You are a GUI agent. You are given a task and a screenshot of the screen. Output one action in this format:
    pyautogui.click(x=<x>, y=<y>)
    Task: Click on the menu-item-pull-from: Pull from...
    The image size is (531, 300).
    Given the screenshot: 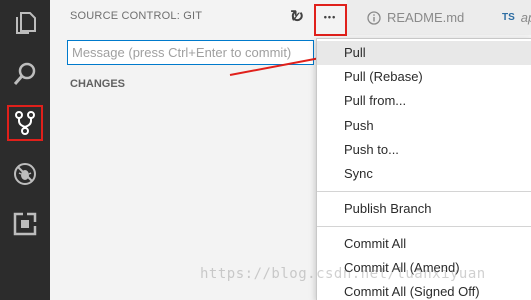 What is the action you would take?
    pyautogui.click(x=424, y=101)
    